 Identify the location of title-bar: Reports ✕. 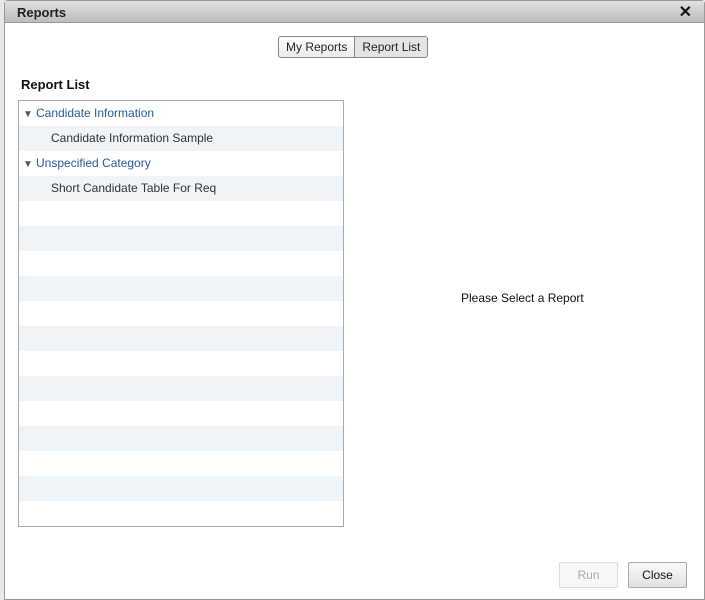
(354, 12).